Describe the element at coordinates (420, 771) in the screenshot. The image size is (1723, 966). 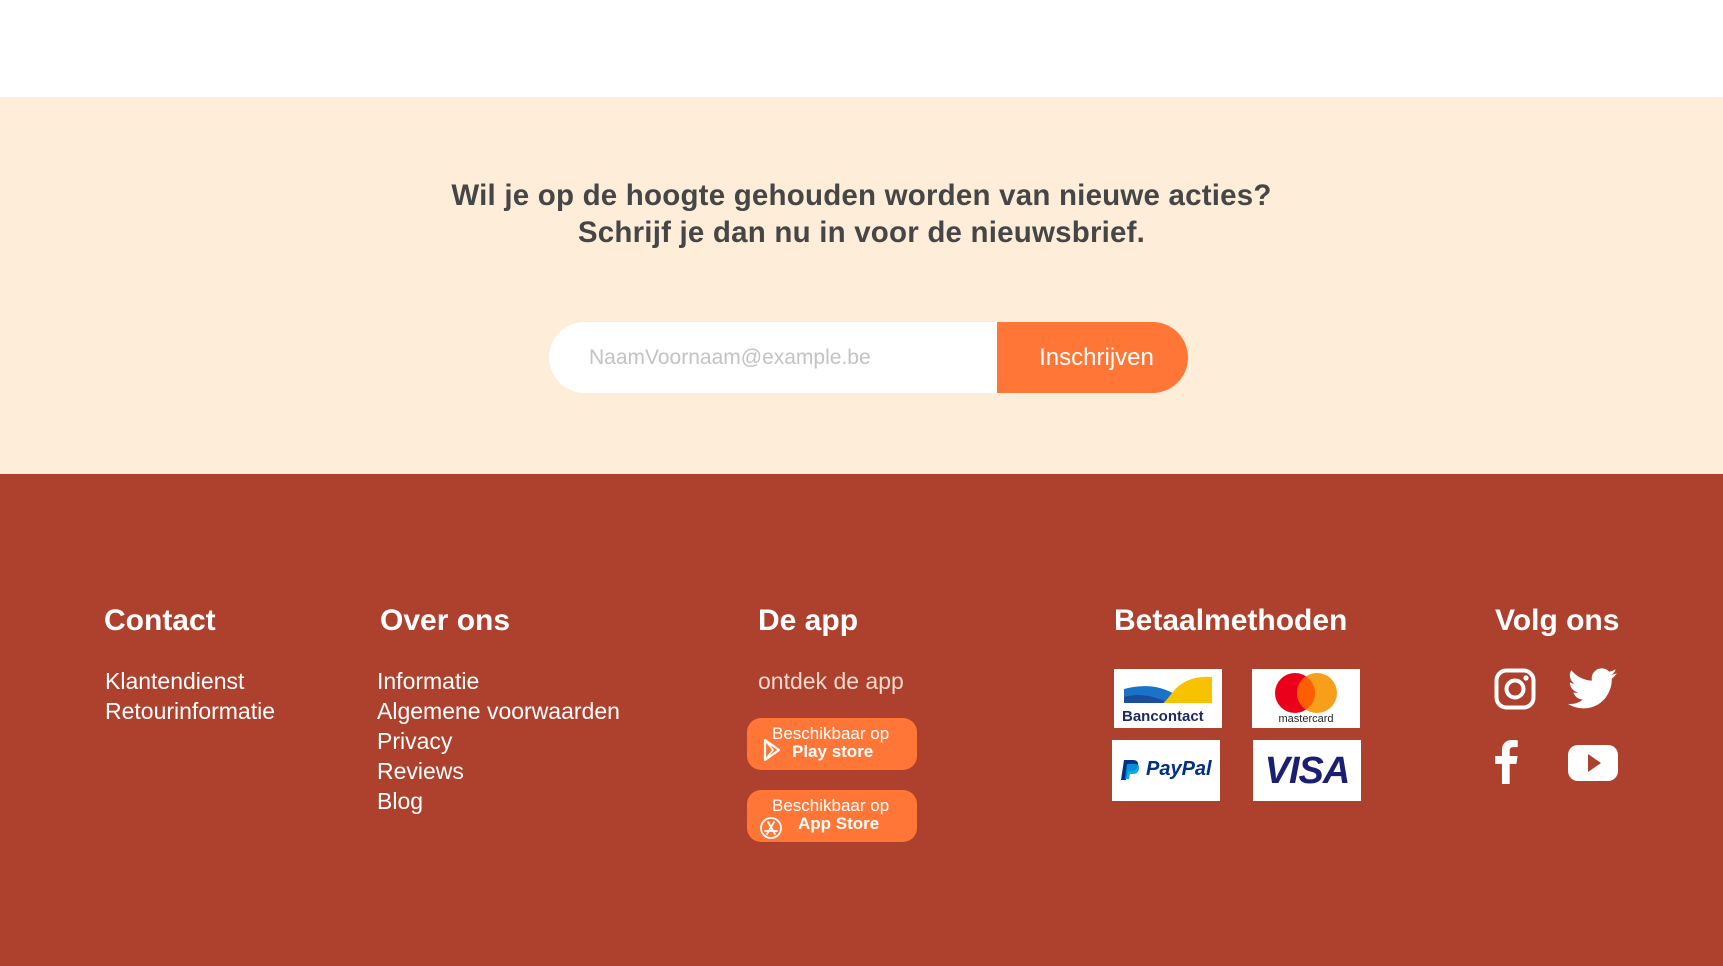
I see `footer-link-reviews: Reviews` at that location.